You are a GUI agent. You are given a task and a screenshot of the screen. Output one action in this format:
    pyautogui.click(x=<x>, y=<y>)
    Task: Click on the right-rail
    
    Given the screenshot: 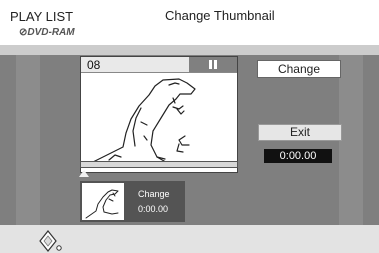 What is the action you would take?
    pyautogui.click(x=351, y=140)
    